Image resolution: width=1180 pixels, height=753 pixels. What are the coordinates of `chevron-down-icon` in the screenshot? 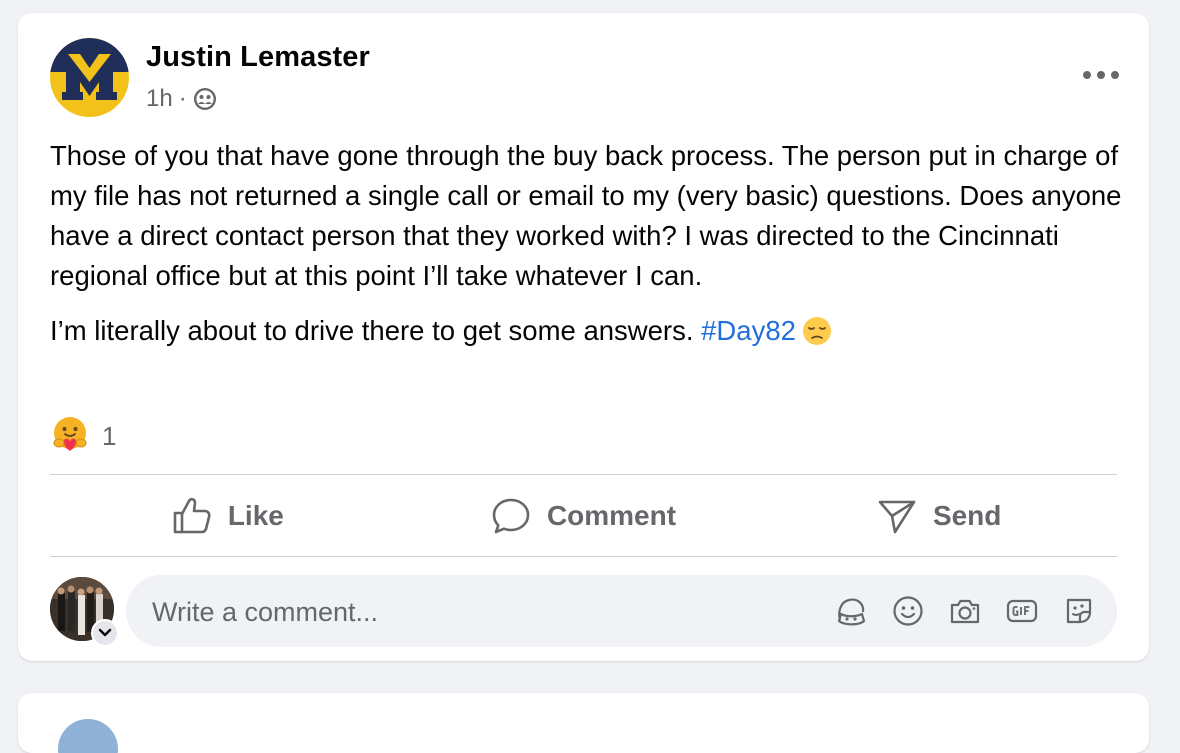 It's located at (105, 633).